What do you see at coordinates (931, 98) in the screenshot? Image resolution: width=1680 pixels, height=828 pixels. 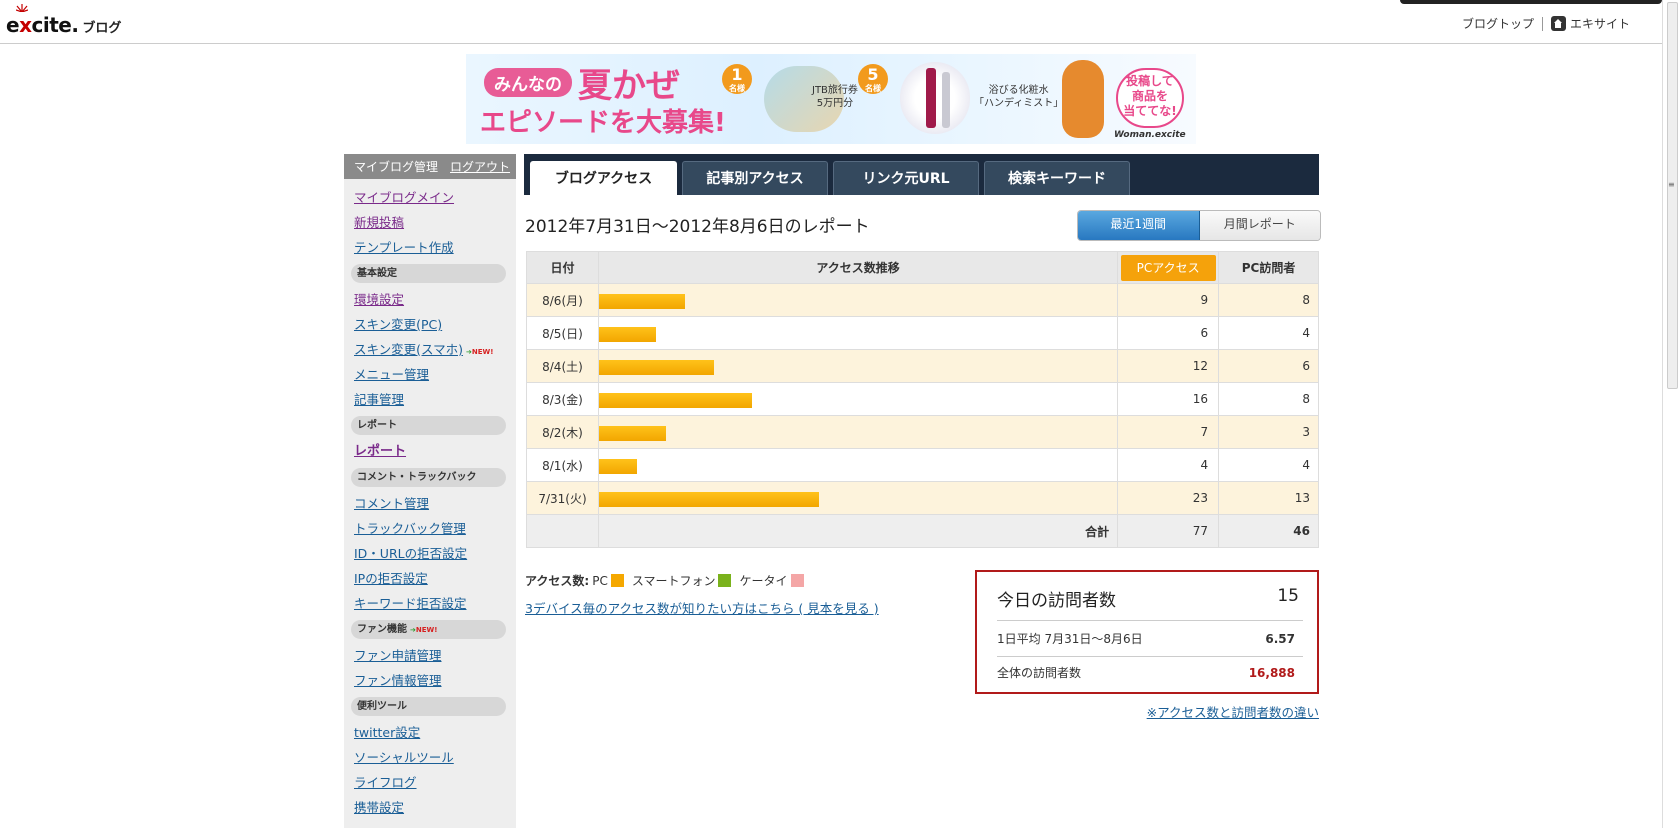 I see `prize2-bottle` at bounding box center [931, 98].